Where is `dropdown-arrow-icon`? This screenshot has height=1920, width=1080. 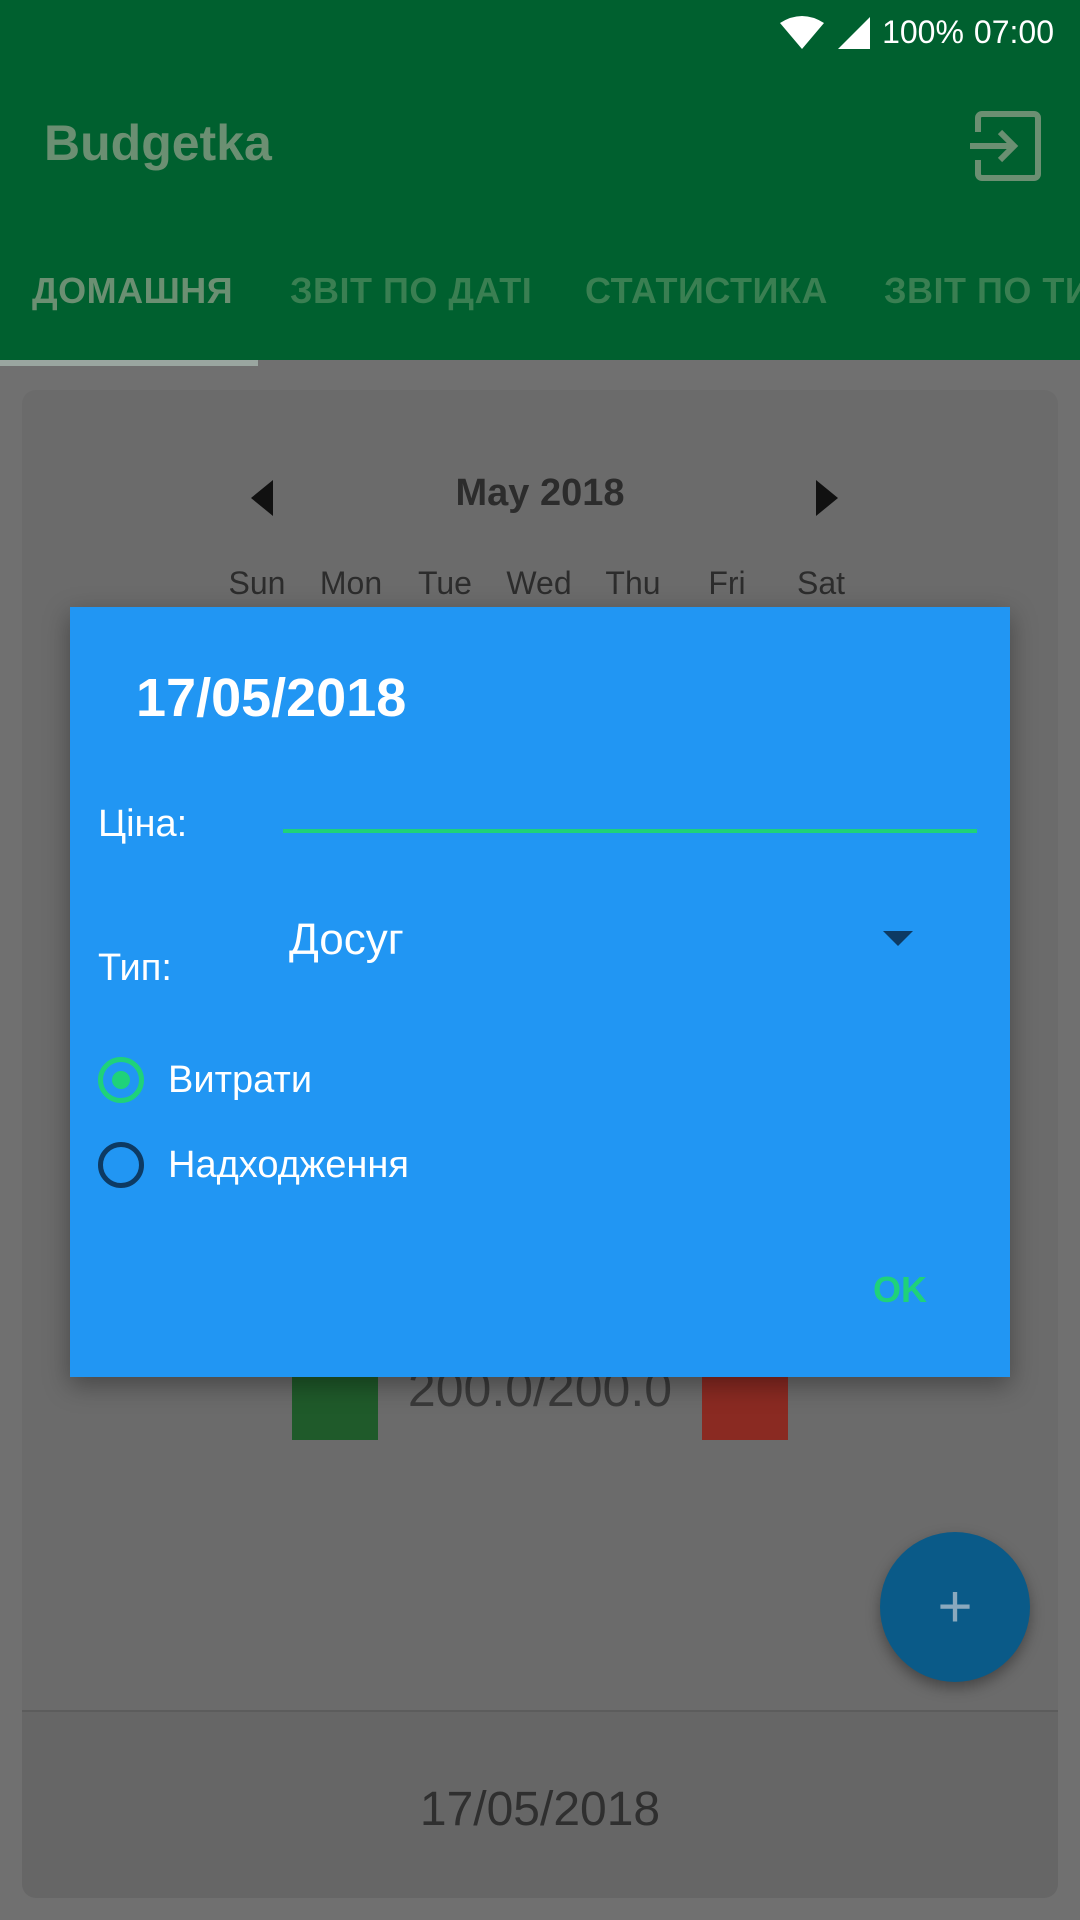
dropdown-arrow-icon is located at coordinates (898, 938).